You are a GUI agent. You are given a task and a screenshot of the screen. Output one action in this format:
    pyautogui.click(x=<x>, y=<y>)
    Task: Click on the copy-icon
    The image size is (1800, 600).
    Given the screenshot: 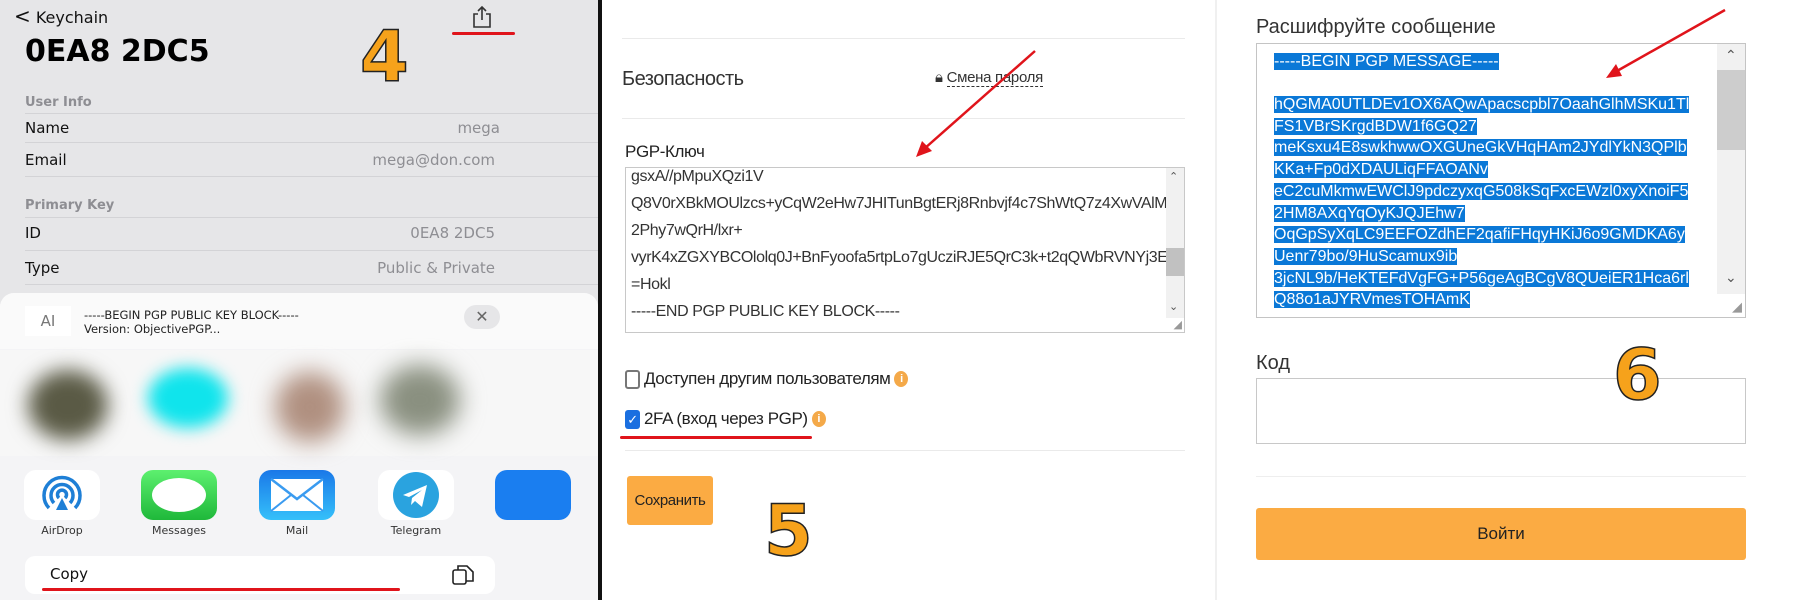 What is the action you would take?
    pyautogui.click(x=463, y=575)
    